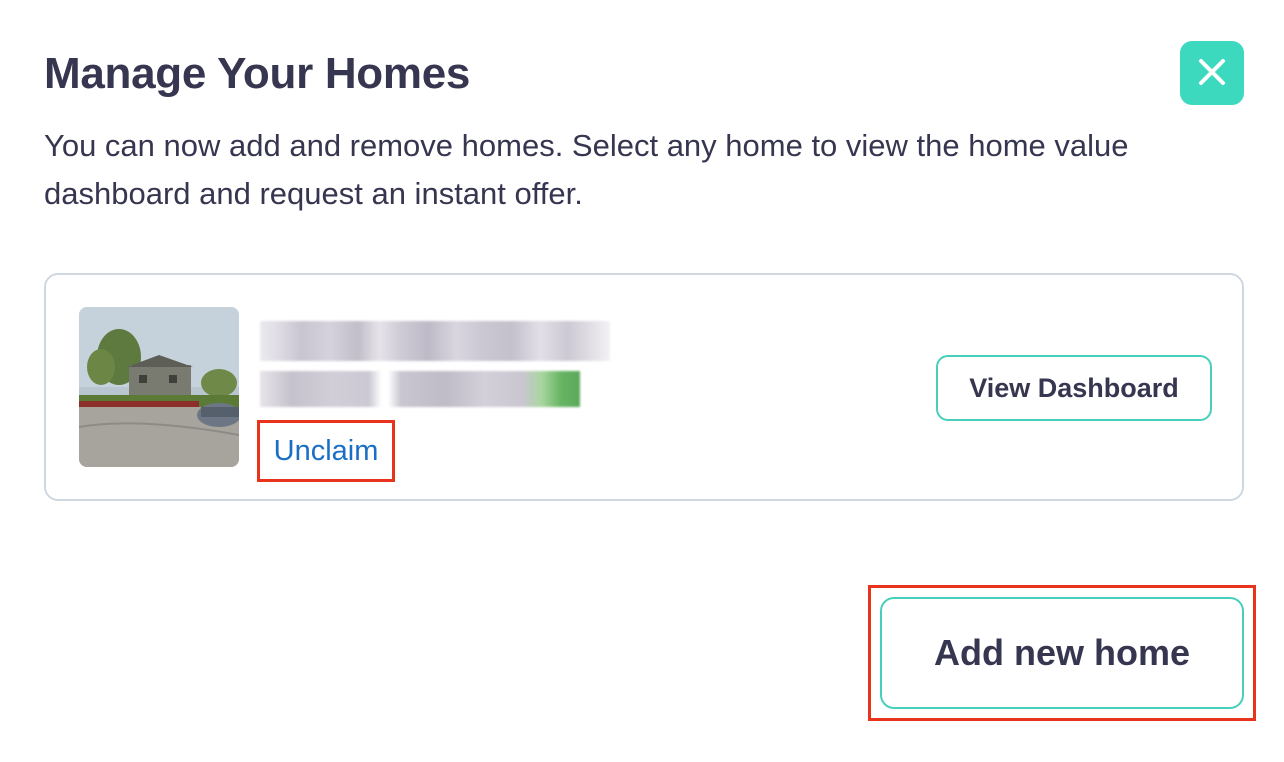  What do you see at coordinates (435, 341) in the screenshot?
I see `address-line-redacted` at bounding box center [435, 341].